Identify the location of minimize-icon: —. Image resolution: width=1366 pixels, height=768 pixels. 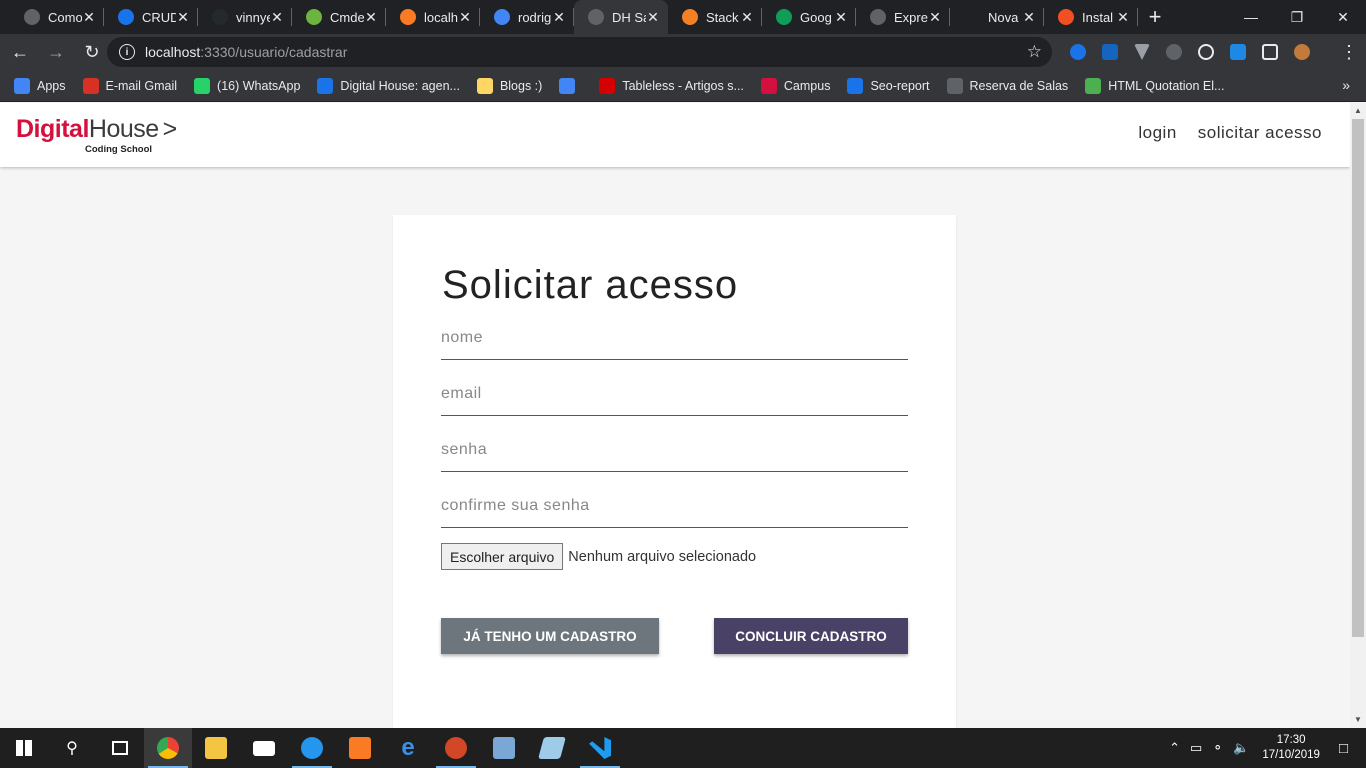
(1251, 17).